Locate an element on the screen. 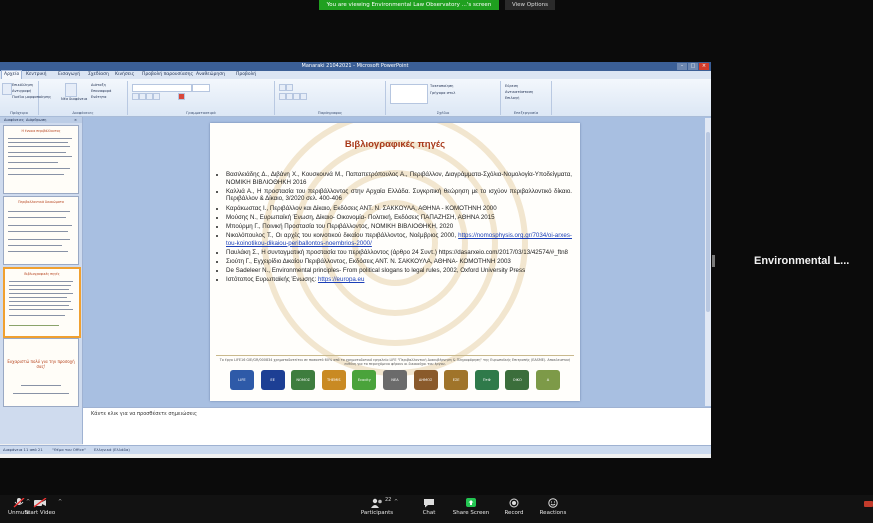  panel-tabs: Διαφάνειες Διάρθρωση × is located at coordinates (41, 120).